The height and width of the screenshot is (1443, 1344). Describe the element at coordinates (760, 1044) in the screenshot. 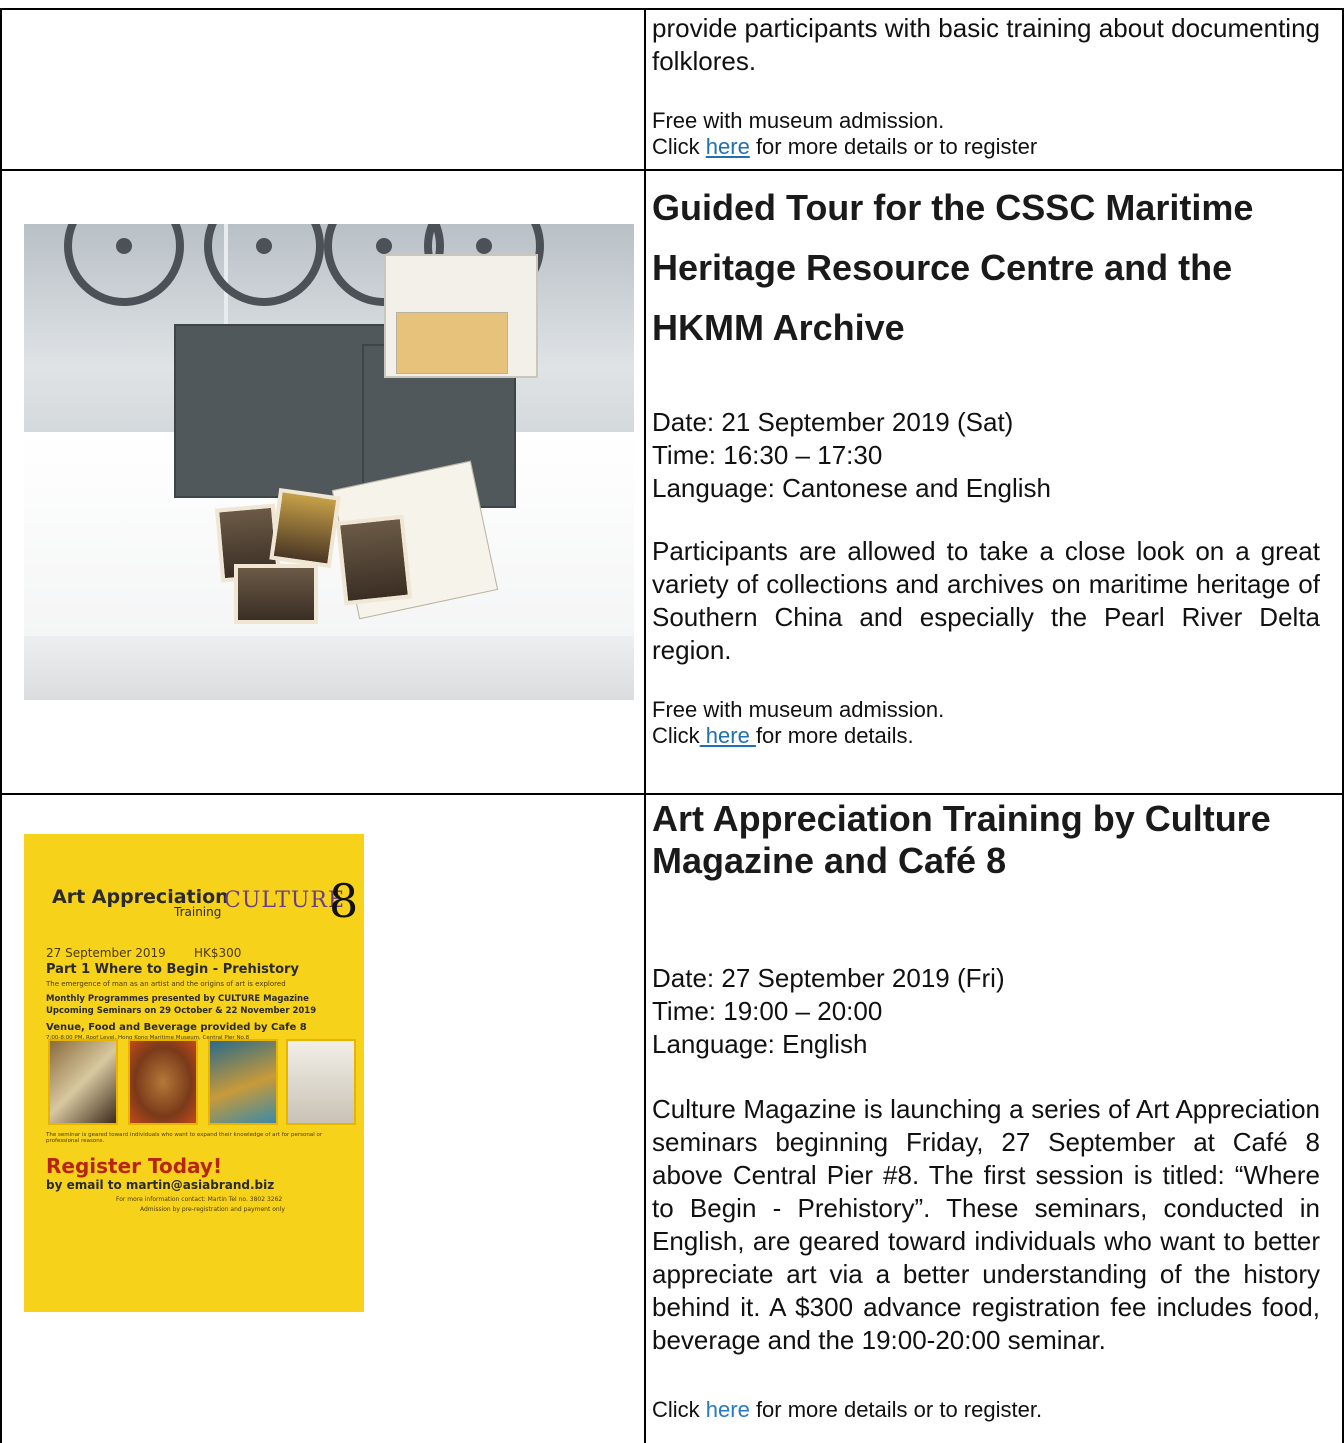

I see `row3-language: Language: English` at that location.